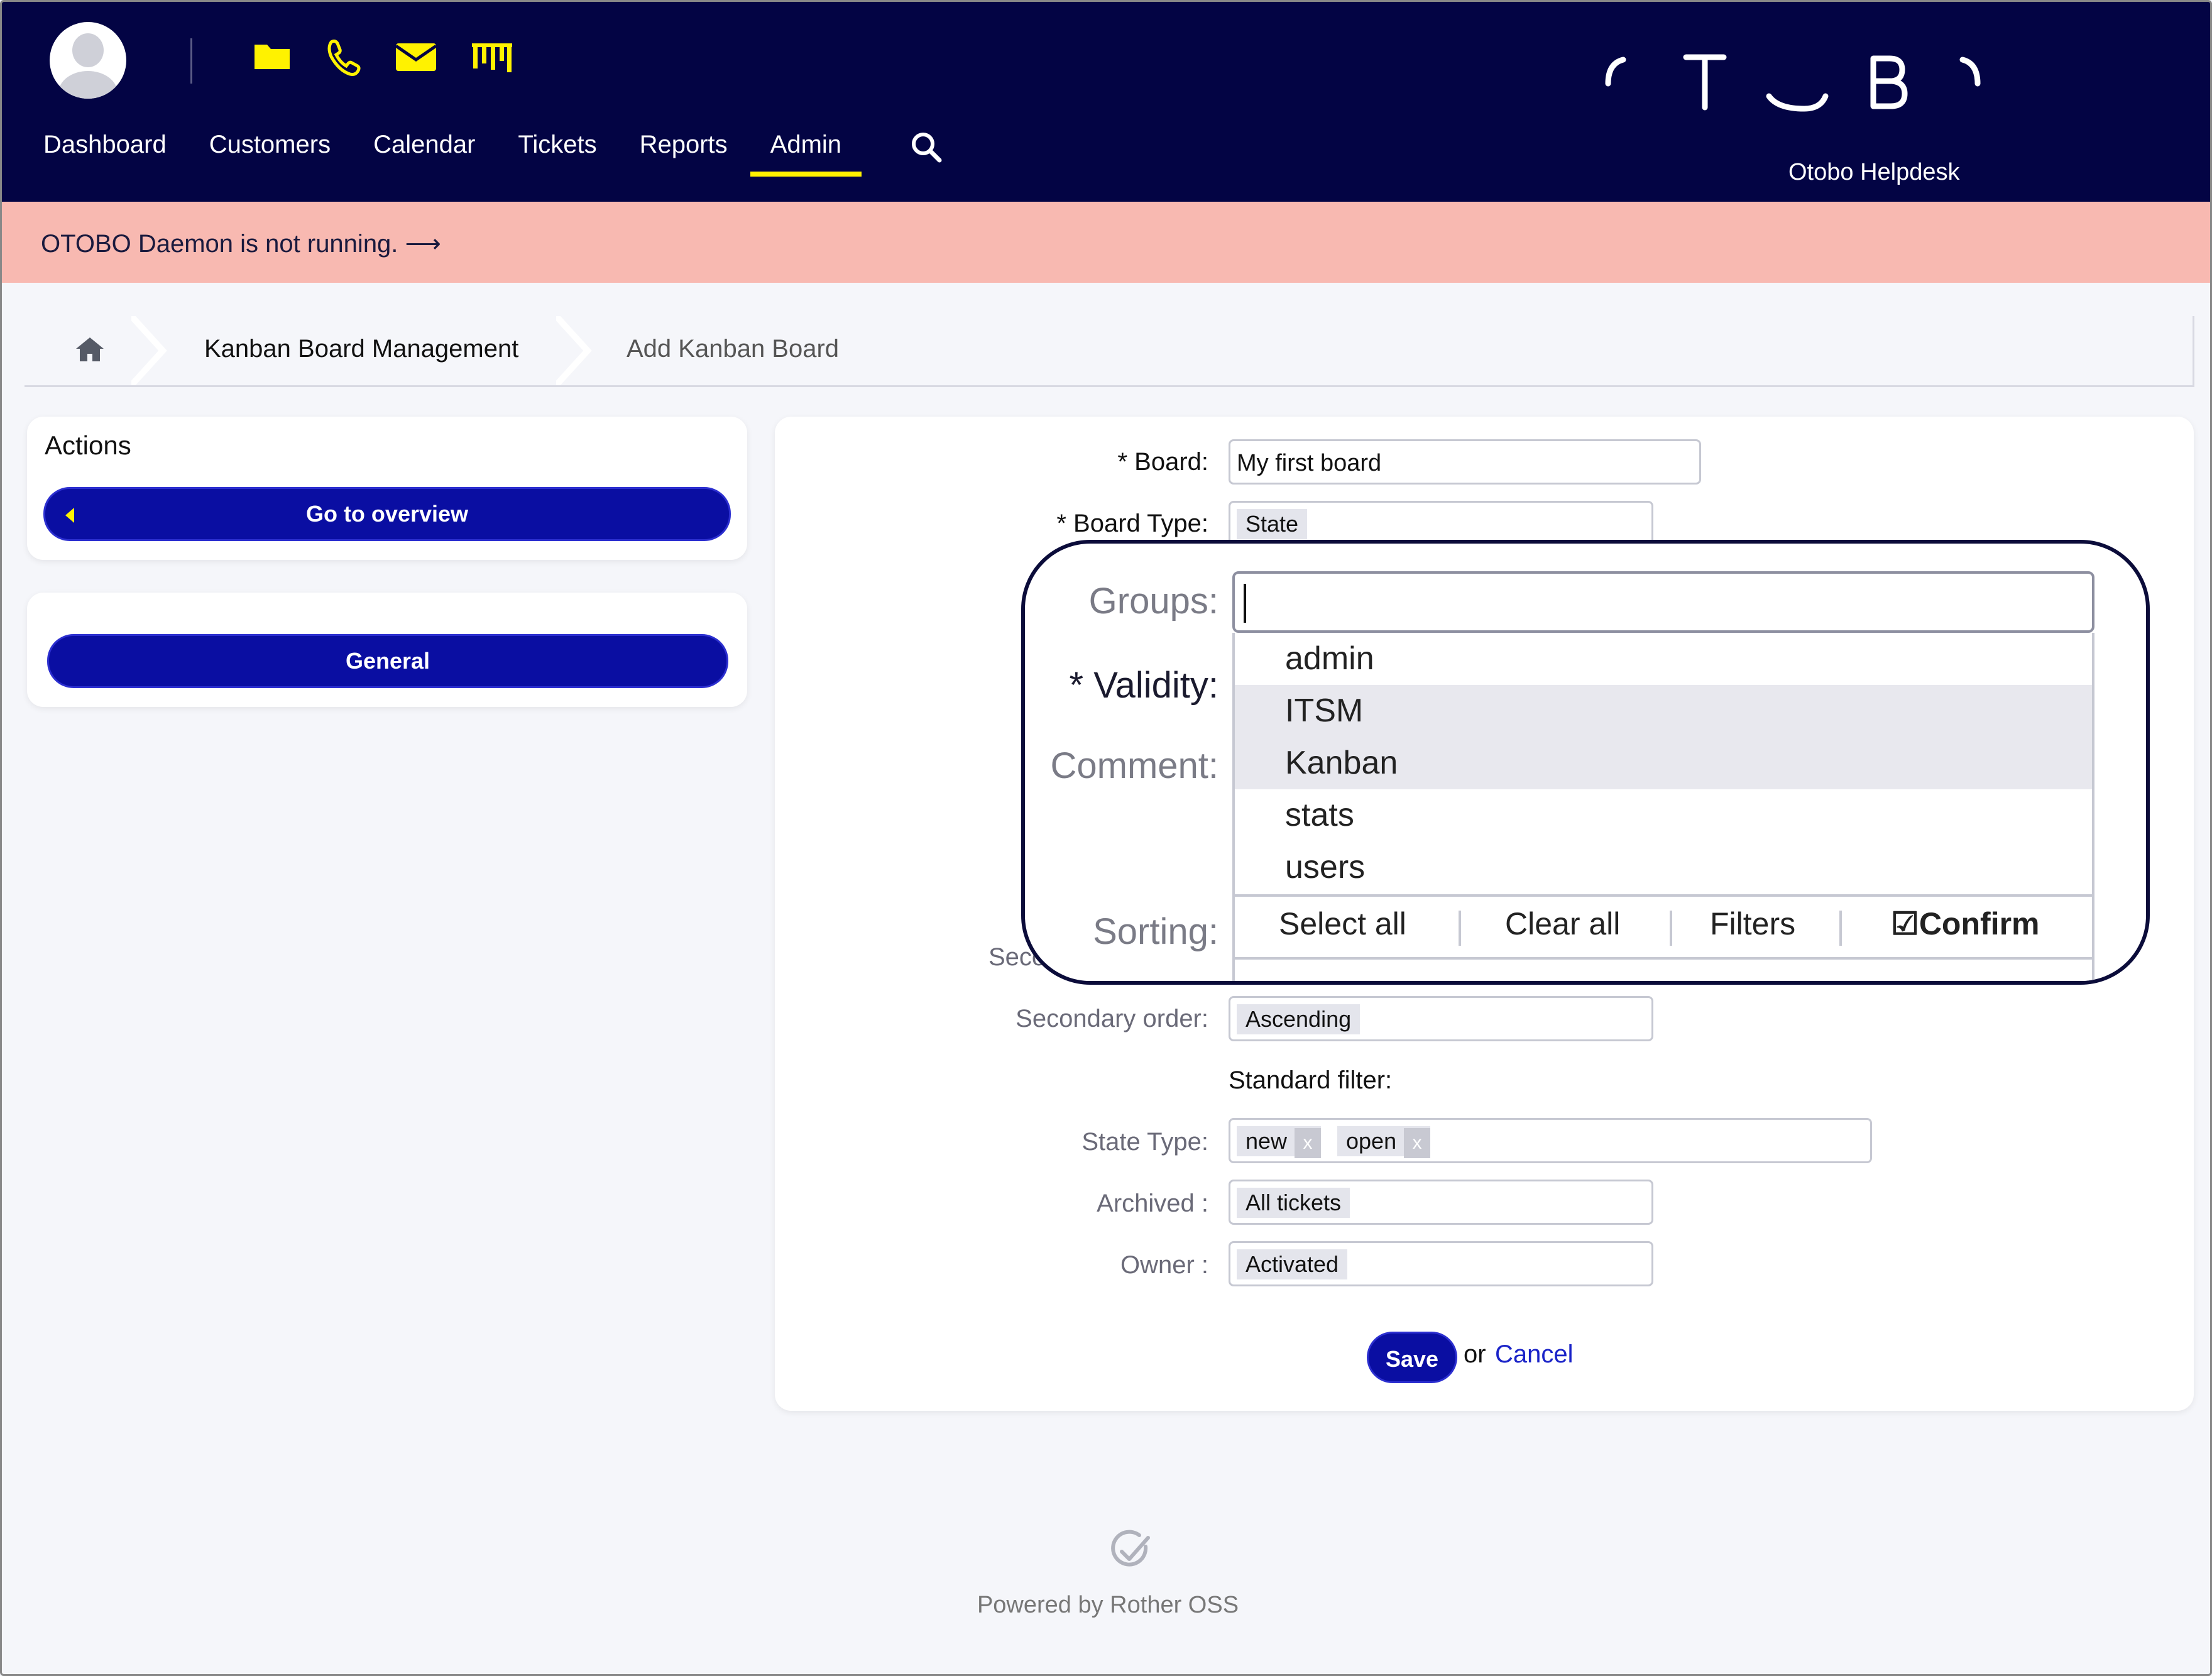 This screenshot has height=1676, width=2212. Describe the element at coordinates (1664, 763) in the screenshot. I see `group-option-kanban: Kanban` at that location.